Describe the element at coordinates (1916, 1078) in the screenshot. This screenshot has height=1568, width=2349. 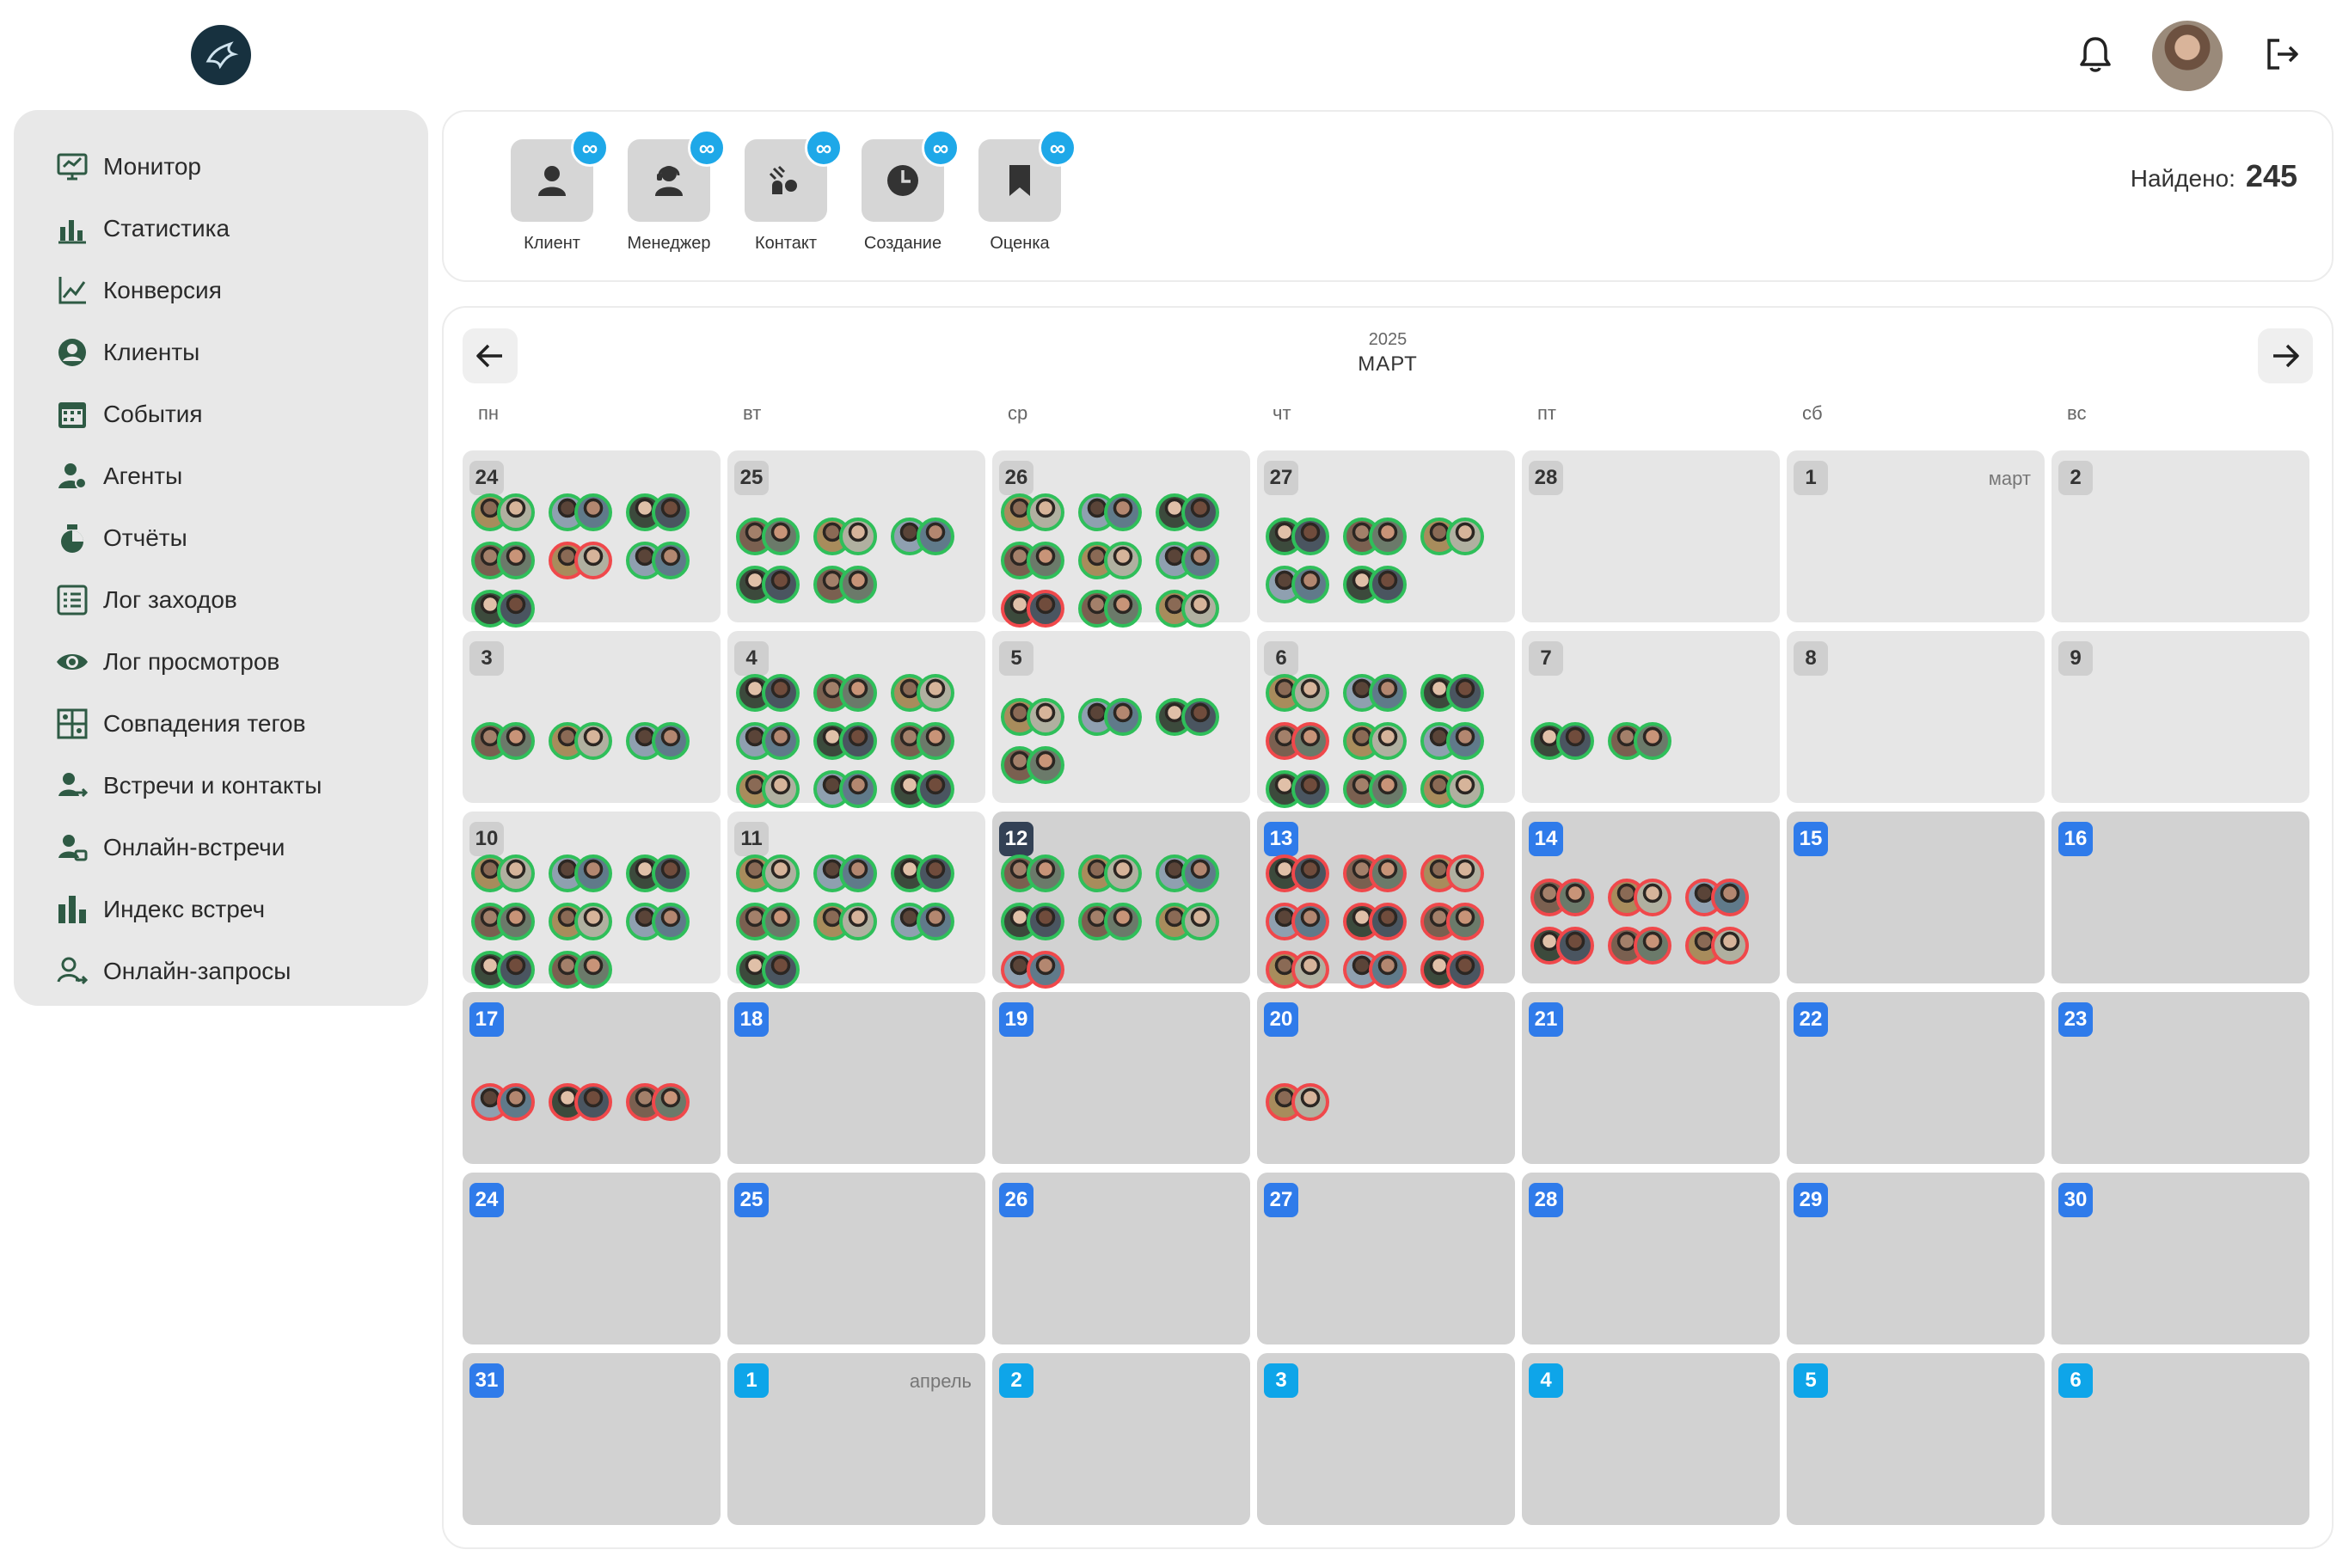
I see `calendar-day-cell: 22` at that location.